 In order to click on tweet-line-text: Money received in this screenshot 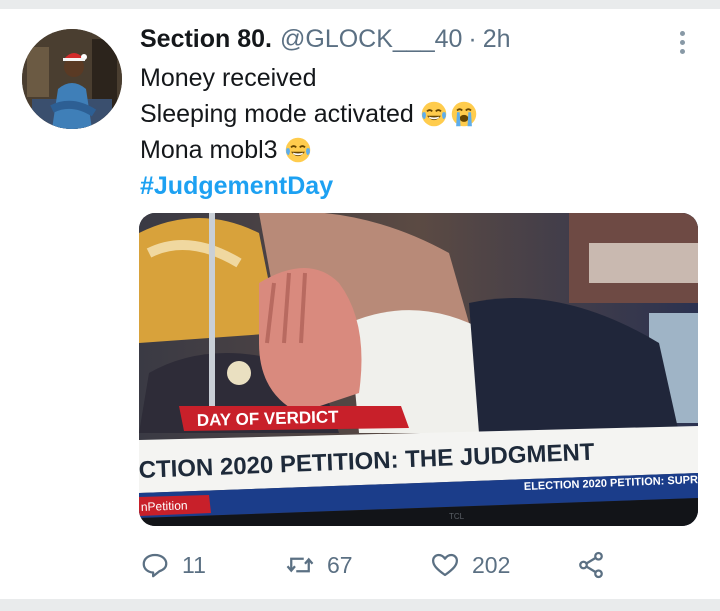, I will do `click(228, 78)`.